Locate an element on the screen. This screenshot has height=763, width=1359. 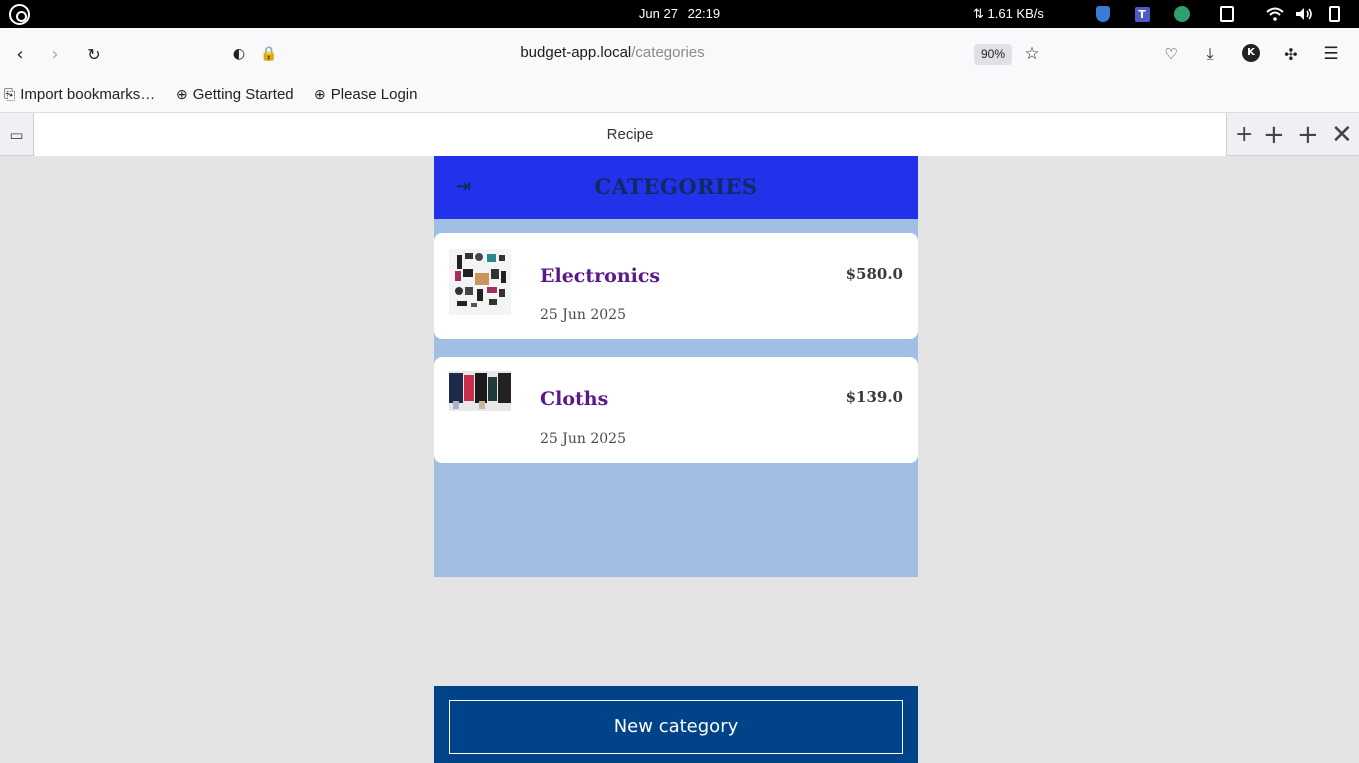
import-icon: ⎘ is located at coordinates (10, 93).